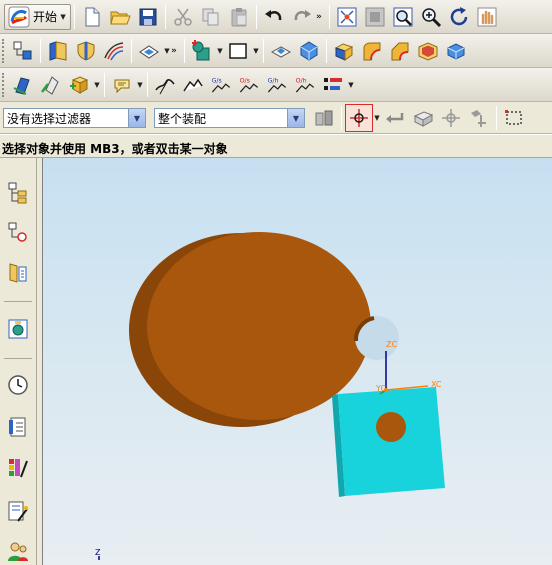  I want to click on roles-tab, so click(18, 550).